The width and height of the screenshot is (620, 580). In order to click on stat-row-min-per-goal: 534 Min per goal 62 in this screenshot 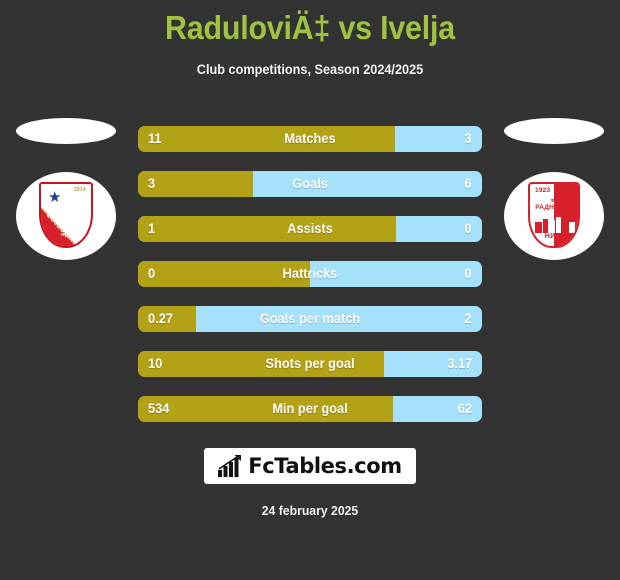, I will do `click(310, 409)`.